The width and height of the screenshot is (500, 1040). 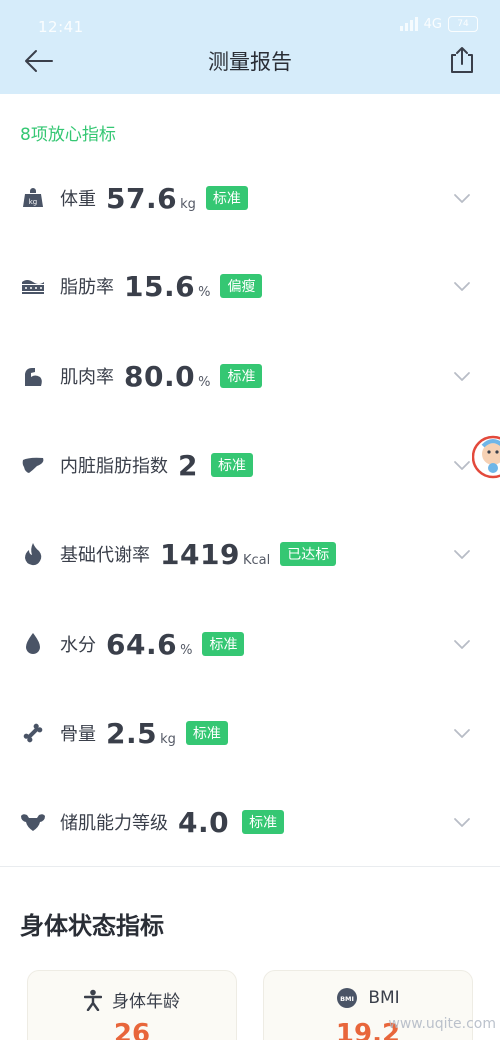 What do you see at coordinates (250, 20) in the screenshot?
I see `status-bar: 12:41 4G 74` at bounding box center [250, 20].